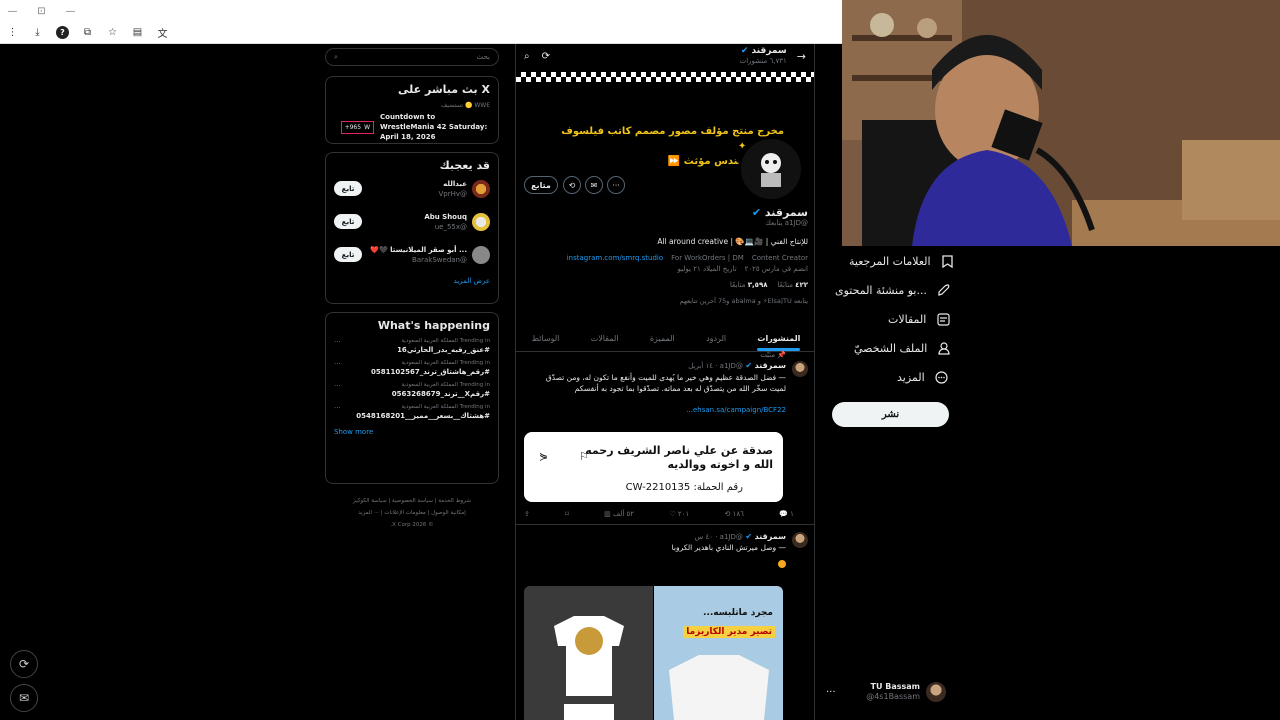 This screenshot has width=1280, height=720. What do you see at coordinates (412, 281) in the screenshot?
I see `who-show-more: عرض المزيد` at bounding box center [412, 281].